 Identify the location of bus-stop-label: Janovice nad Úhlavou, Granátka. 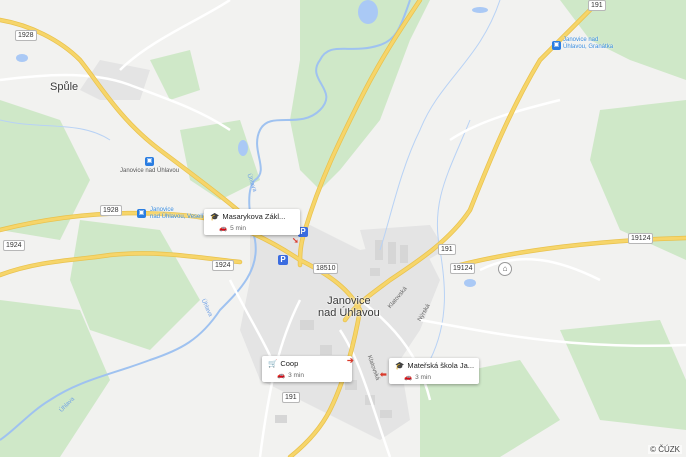
(588, 44).